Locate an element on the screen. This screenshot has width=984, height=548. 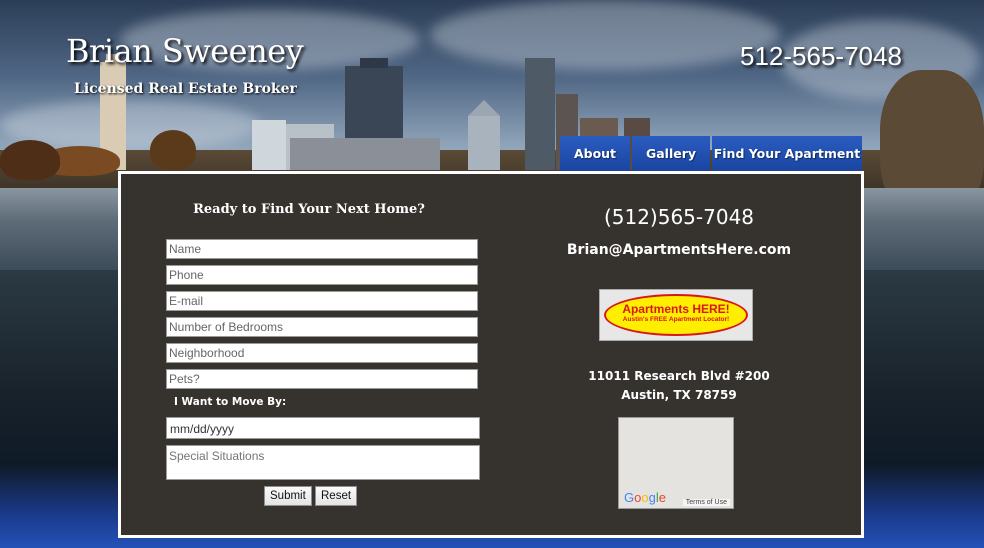
form-title: Ready to Find Your Next Home? is located at coordinates (309, 209).